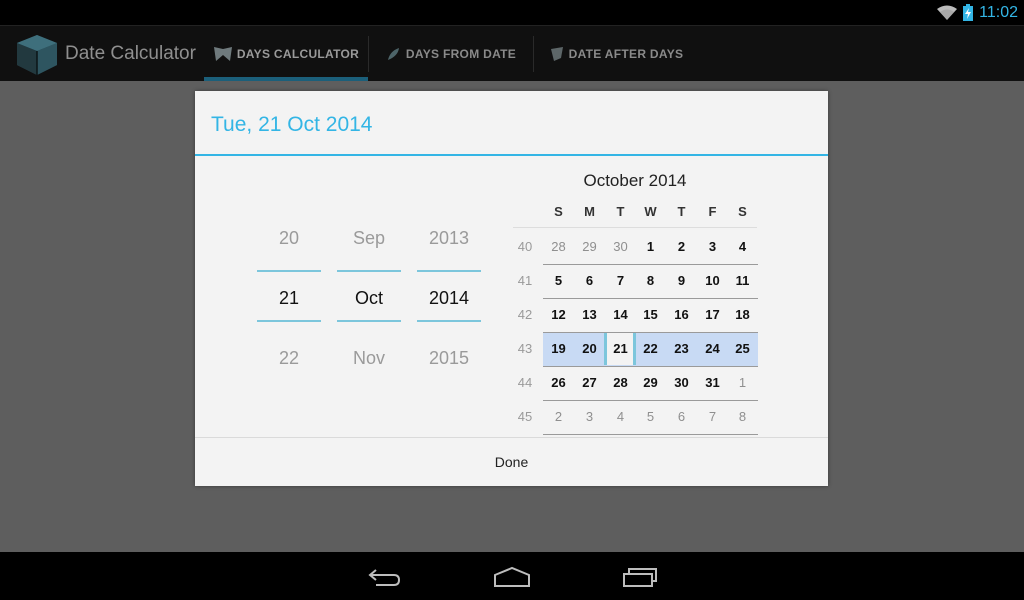 Image resolution: width=1024 pixels, height=600 pixels. Describe the element at coordinates (977, 12) in the screenshot. I see `status-icons: 11:02` at that location.